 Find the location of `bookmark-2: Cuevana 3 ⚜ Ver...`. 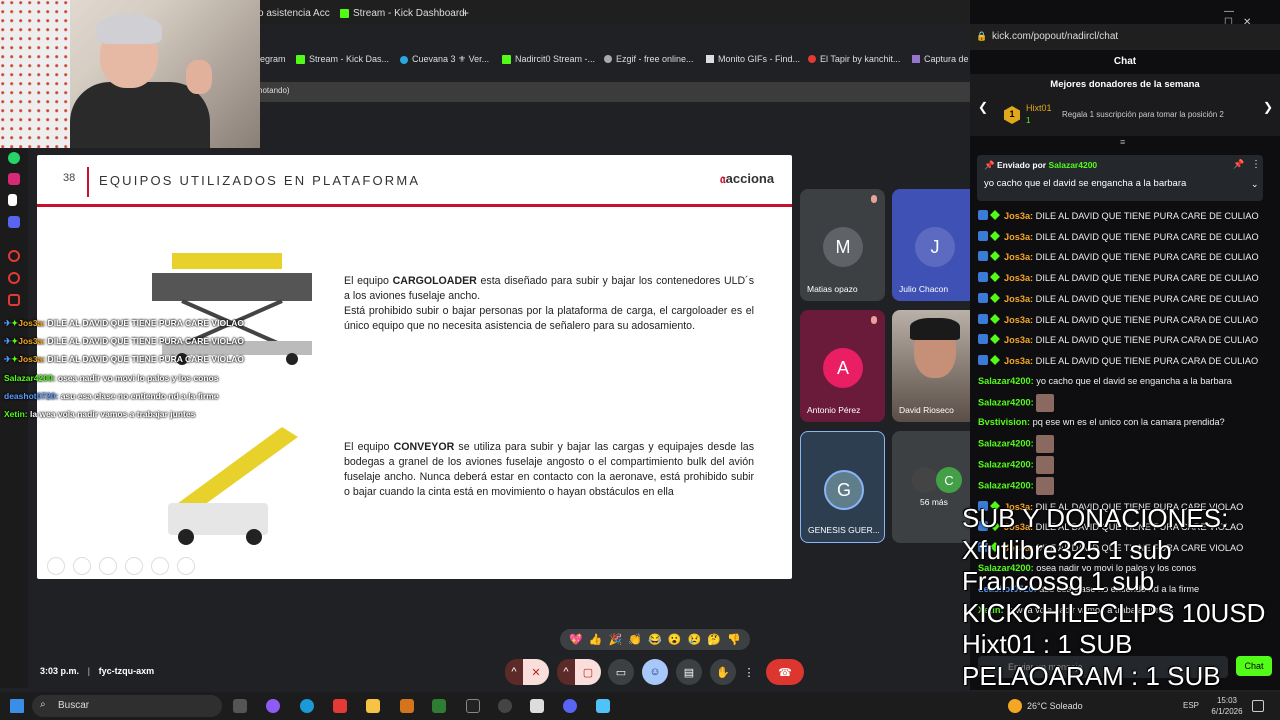

bookmark-2: Cuevana 3 ⚜ Ver... is located at coordinates (444, 59).